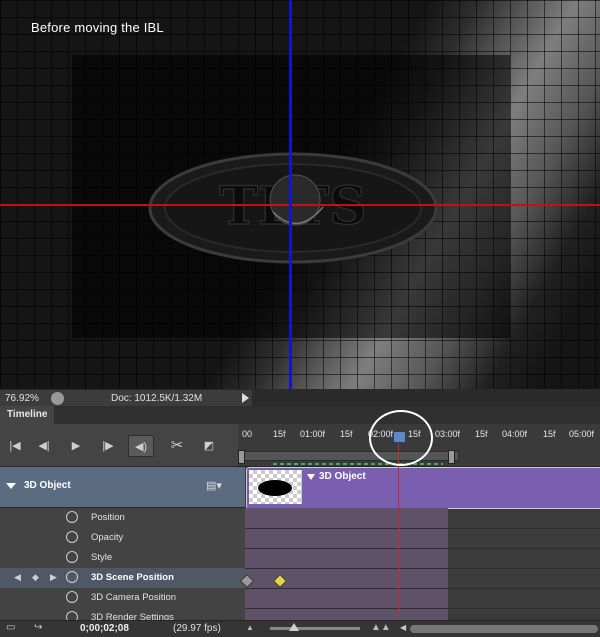 This screenshot has height=637, width=600. I want to click on go-to-first-frame-icon: |◀, so click(15, 445).